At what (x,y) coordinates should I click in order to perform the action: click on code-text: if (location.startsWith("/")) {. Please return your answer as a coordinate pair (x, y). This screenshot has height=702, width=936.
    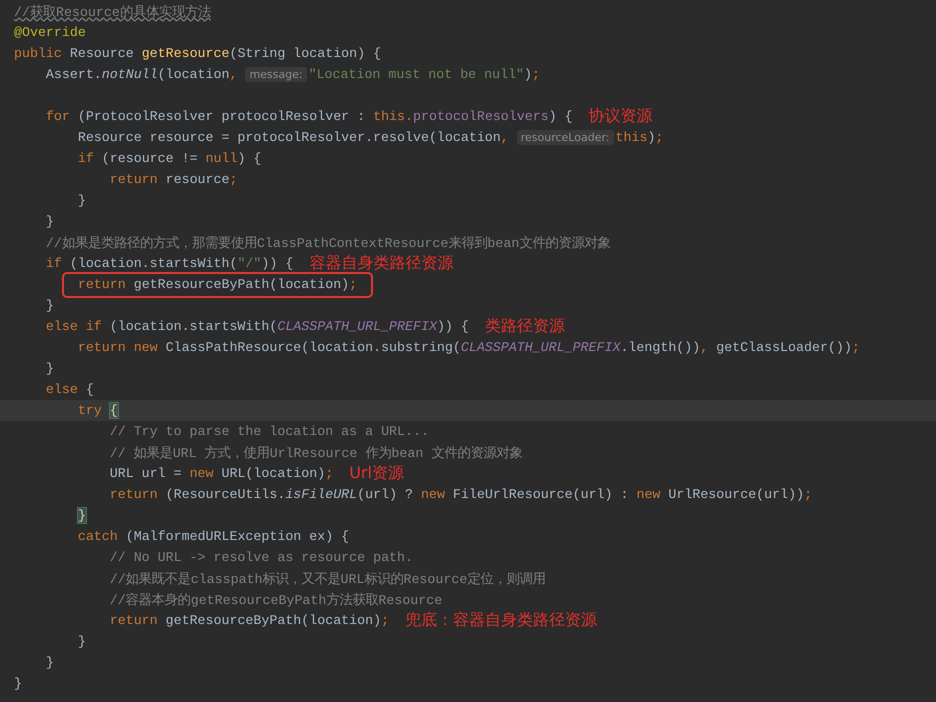
    Looking at the image, I should click on (170, 263).